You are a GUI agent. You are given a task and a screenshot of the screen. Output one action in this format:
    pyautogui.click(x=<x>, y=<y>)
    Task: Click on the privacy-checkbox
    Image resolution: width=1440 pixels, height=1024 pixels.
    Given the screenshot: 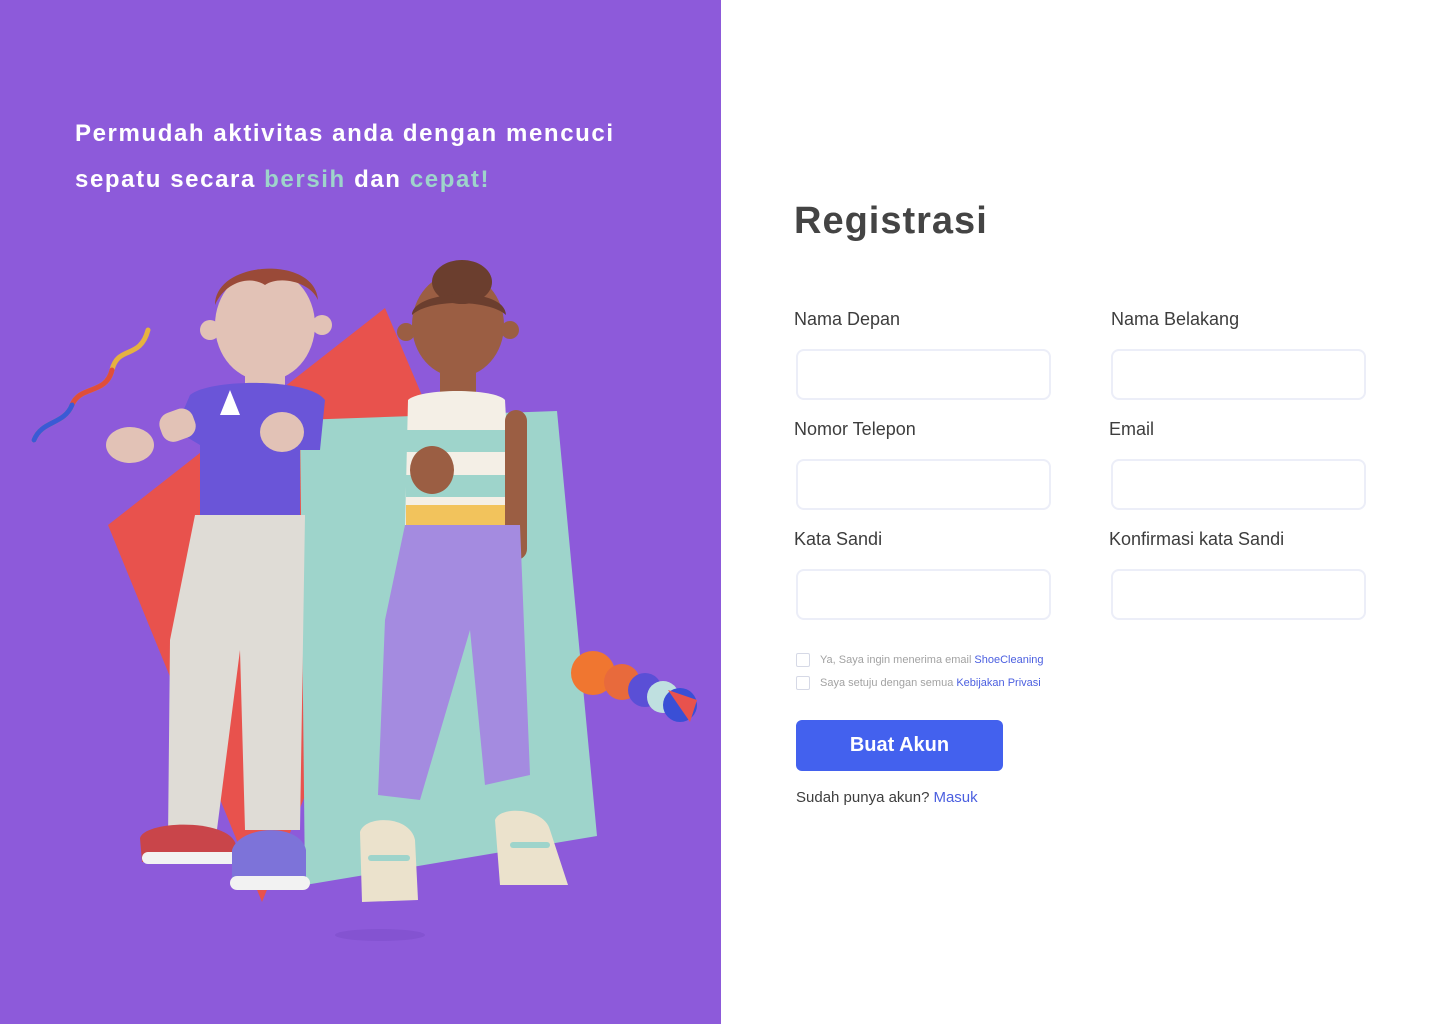 What is the action you would take?
    pyautogui.click(x=803, y=683)
    